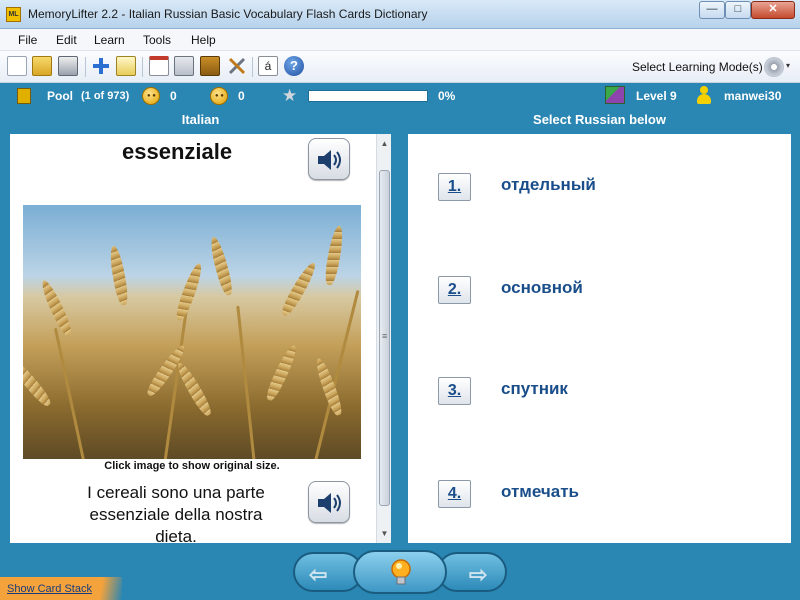  I want to click on level-label: Level 9, so click(656, 96).